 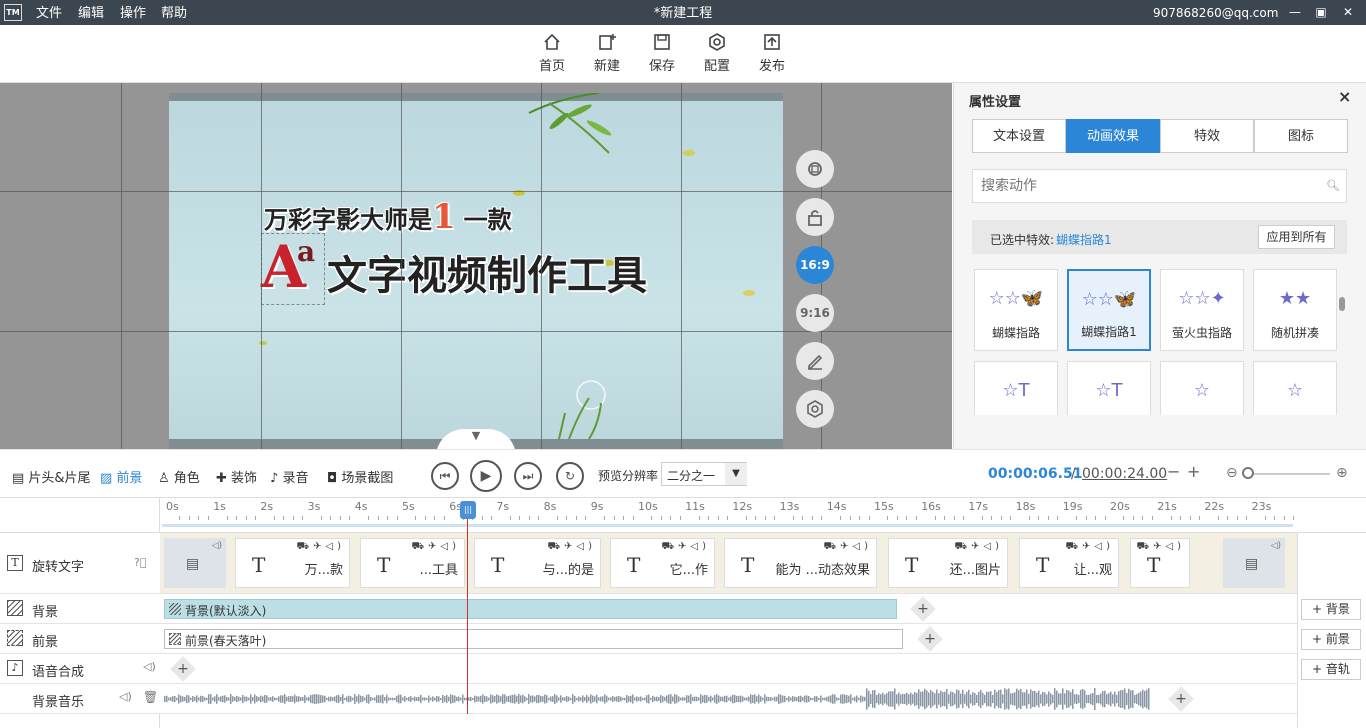 What do you see at coordinates (80, 699) in the screenshot?
I see `track-header-music: 背景音乐 ◁) 🗑︎` at bounding box center [80, 699].